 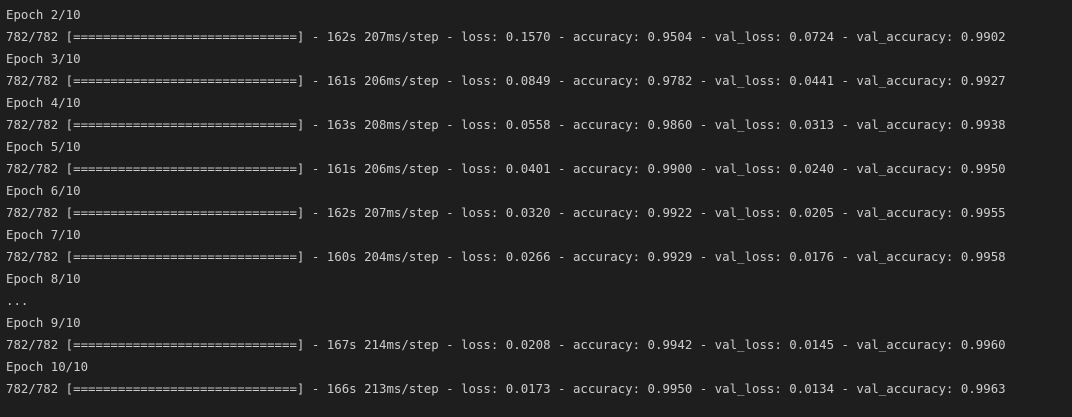 I want to click on epoch-header: Epoch 5/10, so click(x=43, y=146).